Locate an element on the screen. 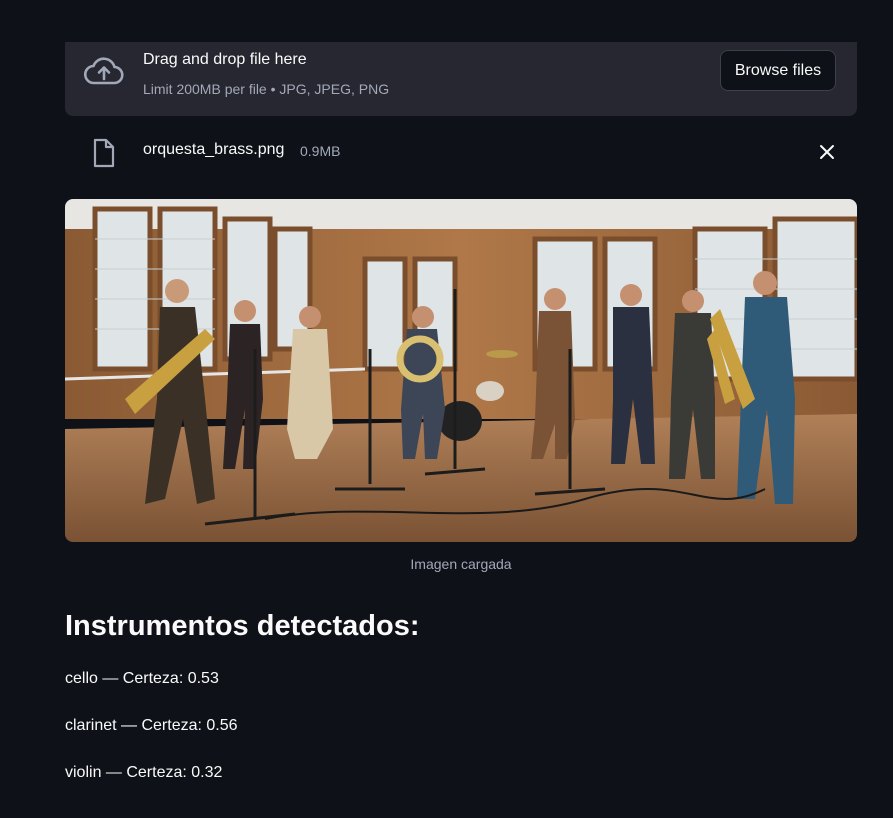 Image resolution: width=893 pixels, height=818 pixels. dropzone-title: Drag and drop file here is located at coordinates (225, 59).